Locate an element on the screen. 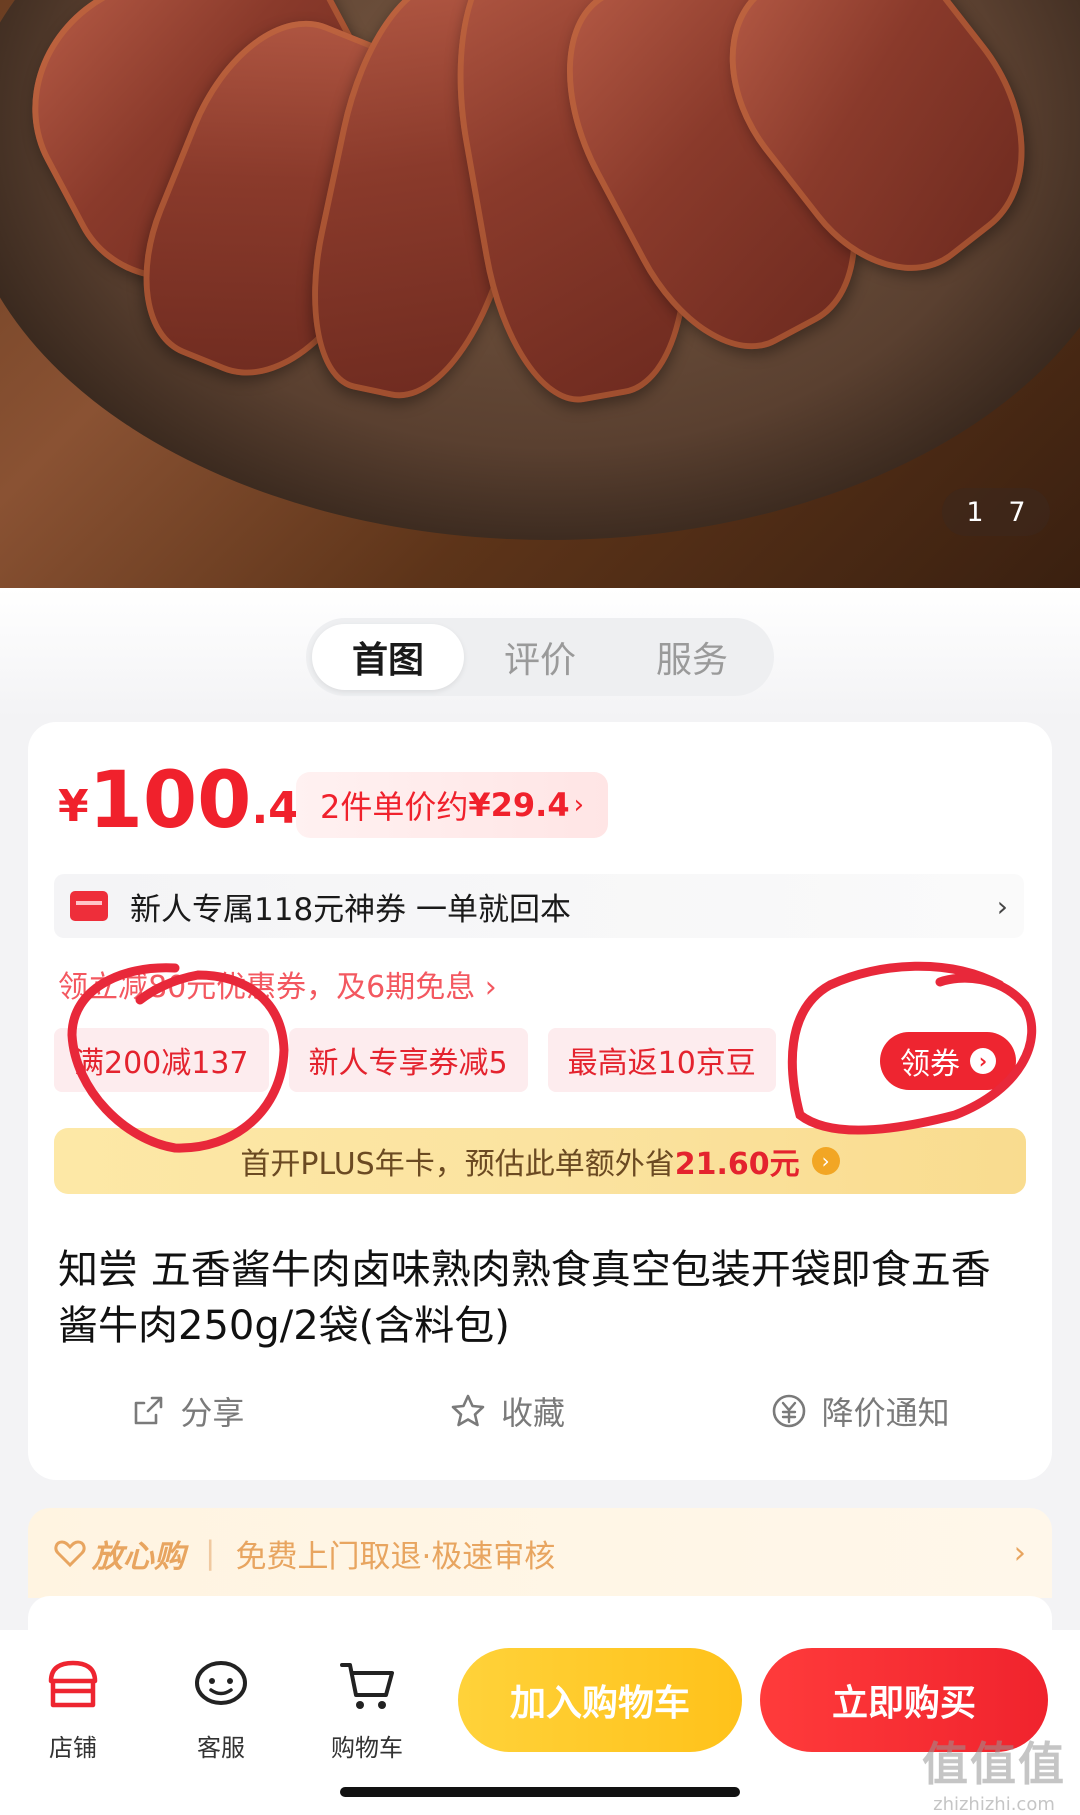  favorite-button: 收藏 is located at coordinates (507, 1411).